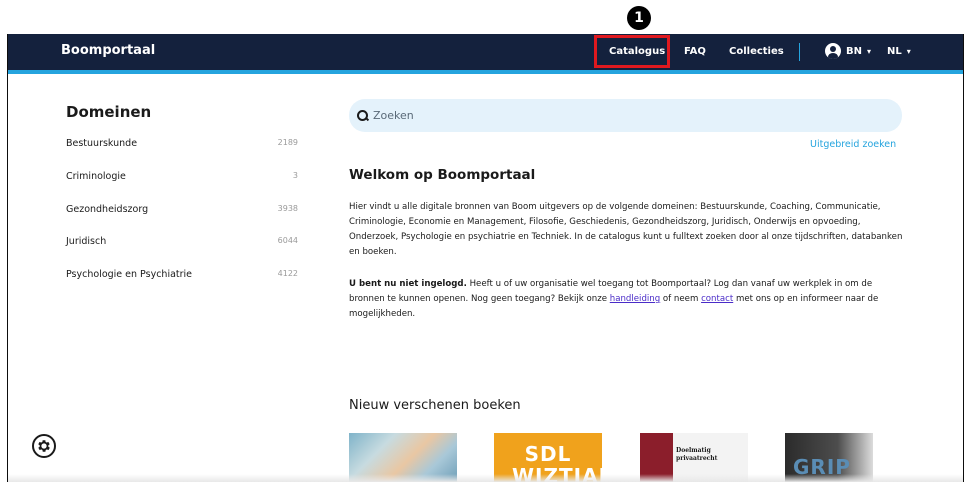 The image size is (967, 482). What do you see at coordinates (485, 478) in the screenshot?
I see `bottom-shadow` at bounding box center [485, 478].